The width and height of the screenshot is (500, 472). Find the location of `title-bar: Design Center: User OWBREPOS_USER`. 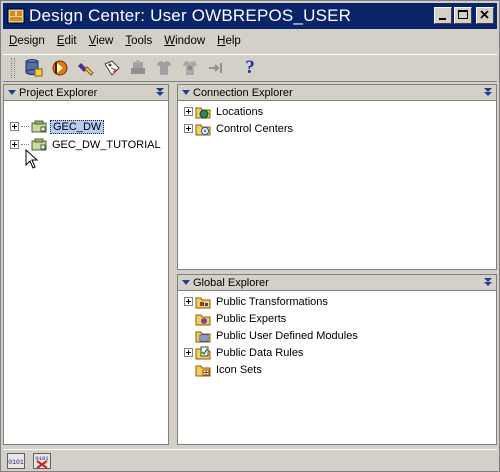

title-bar: Design Center: User OWBREPOS_USER is located at coordinates (250, 16).